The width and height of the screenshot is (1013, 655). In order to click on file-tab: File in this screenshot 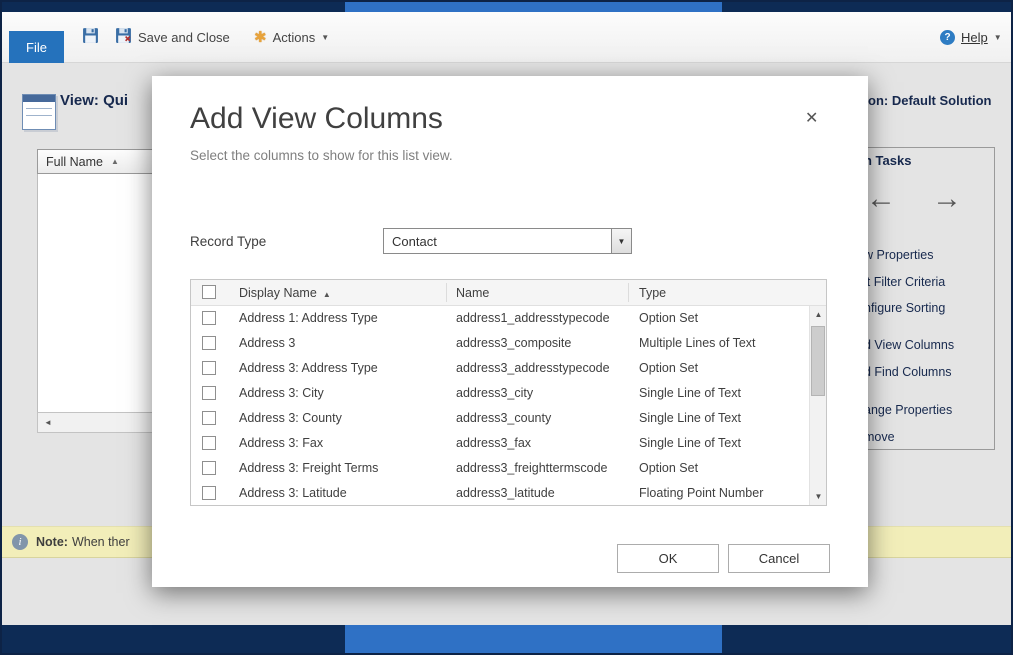, I will do `click(36, 47)`.